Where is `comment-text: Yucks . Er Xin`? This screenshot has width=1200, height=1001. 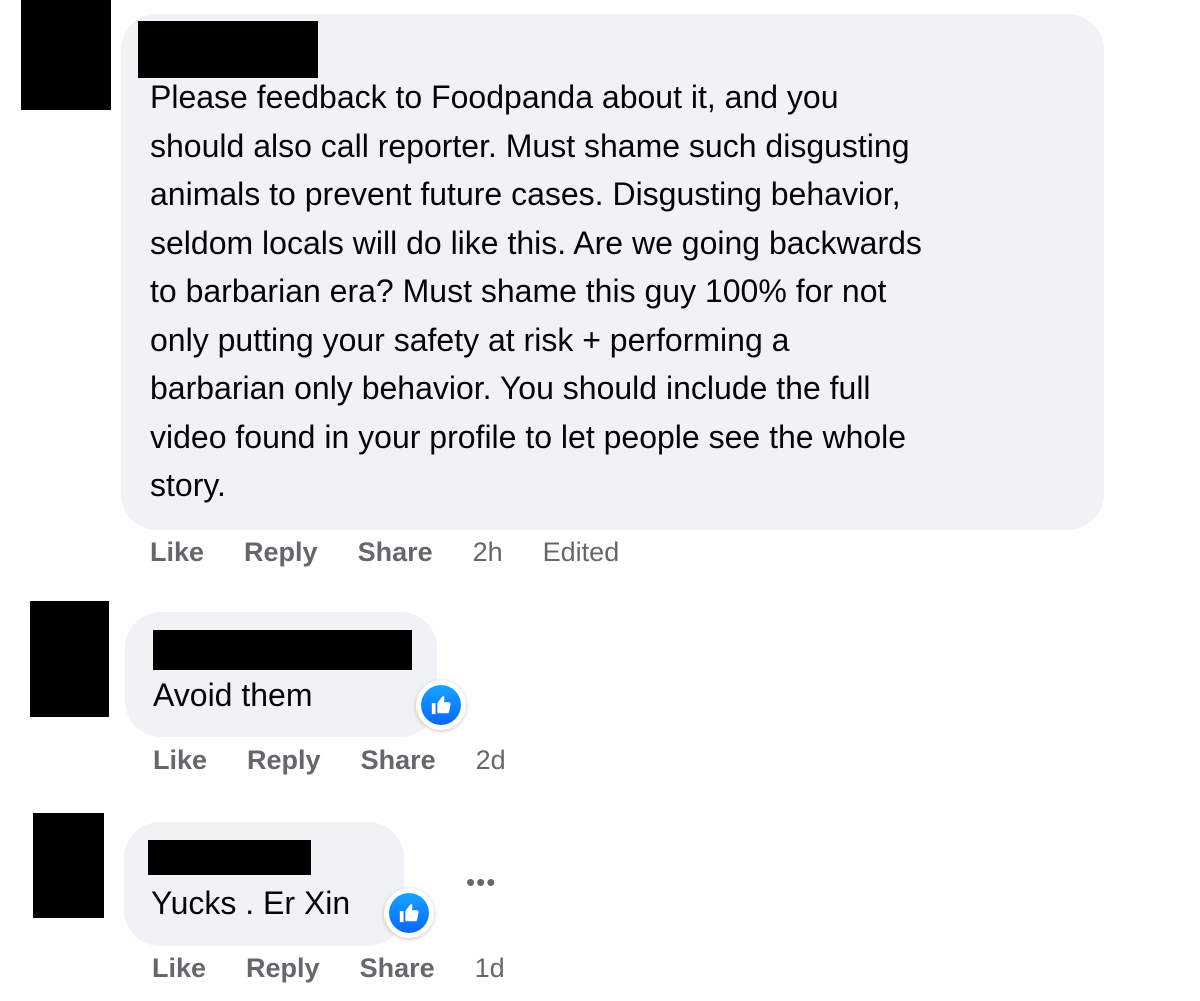 comment-text: Yucks . Er Xin is located at coordinates (251, 903).